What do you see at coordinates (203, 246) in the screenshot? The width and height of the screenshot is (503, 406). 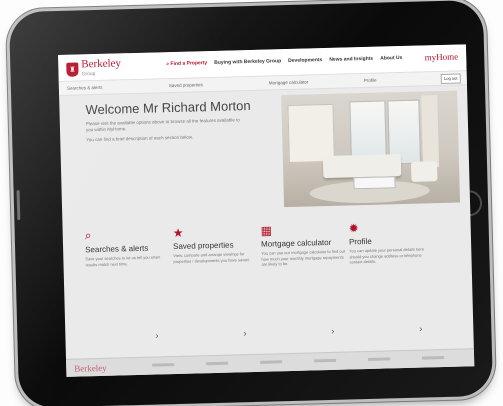 I see `panel-title: Saved properties` at bounding box center [203, 246].